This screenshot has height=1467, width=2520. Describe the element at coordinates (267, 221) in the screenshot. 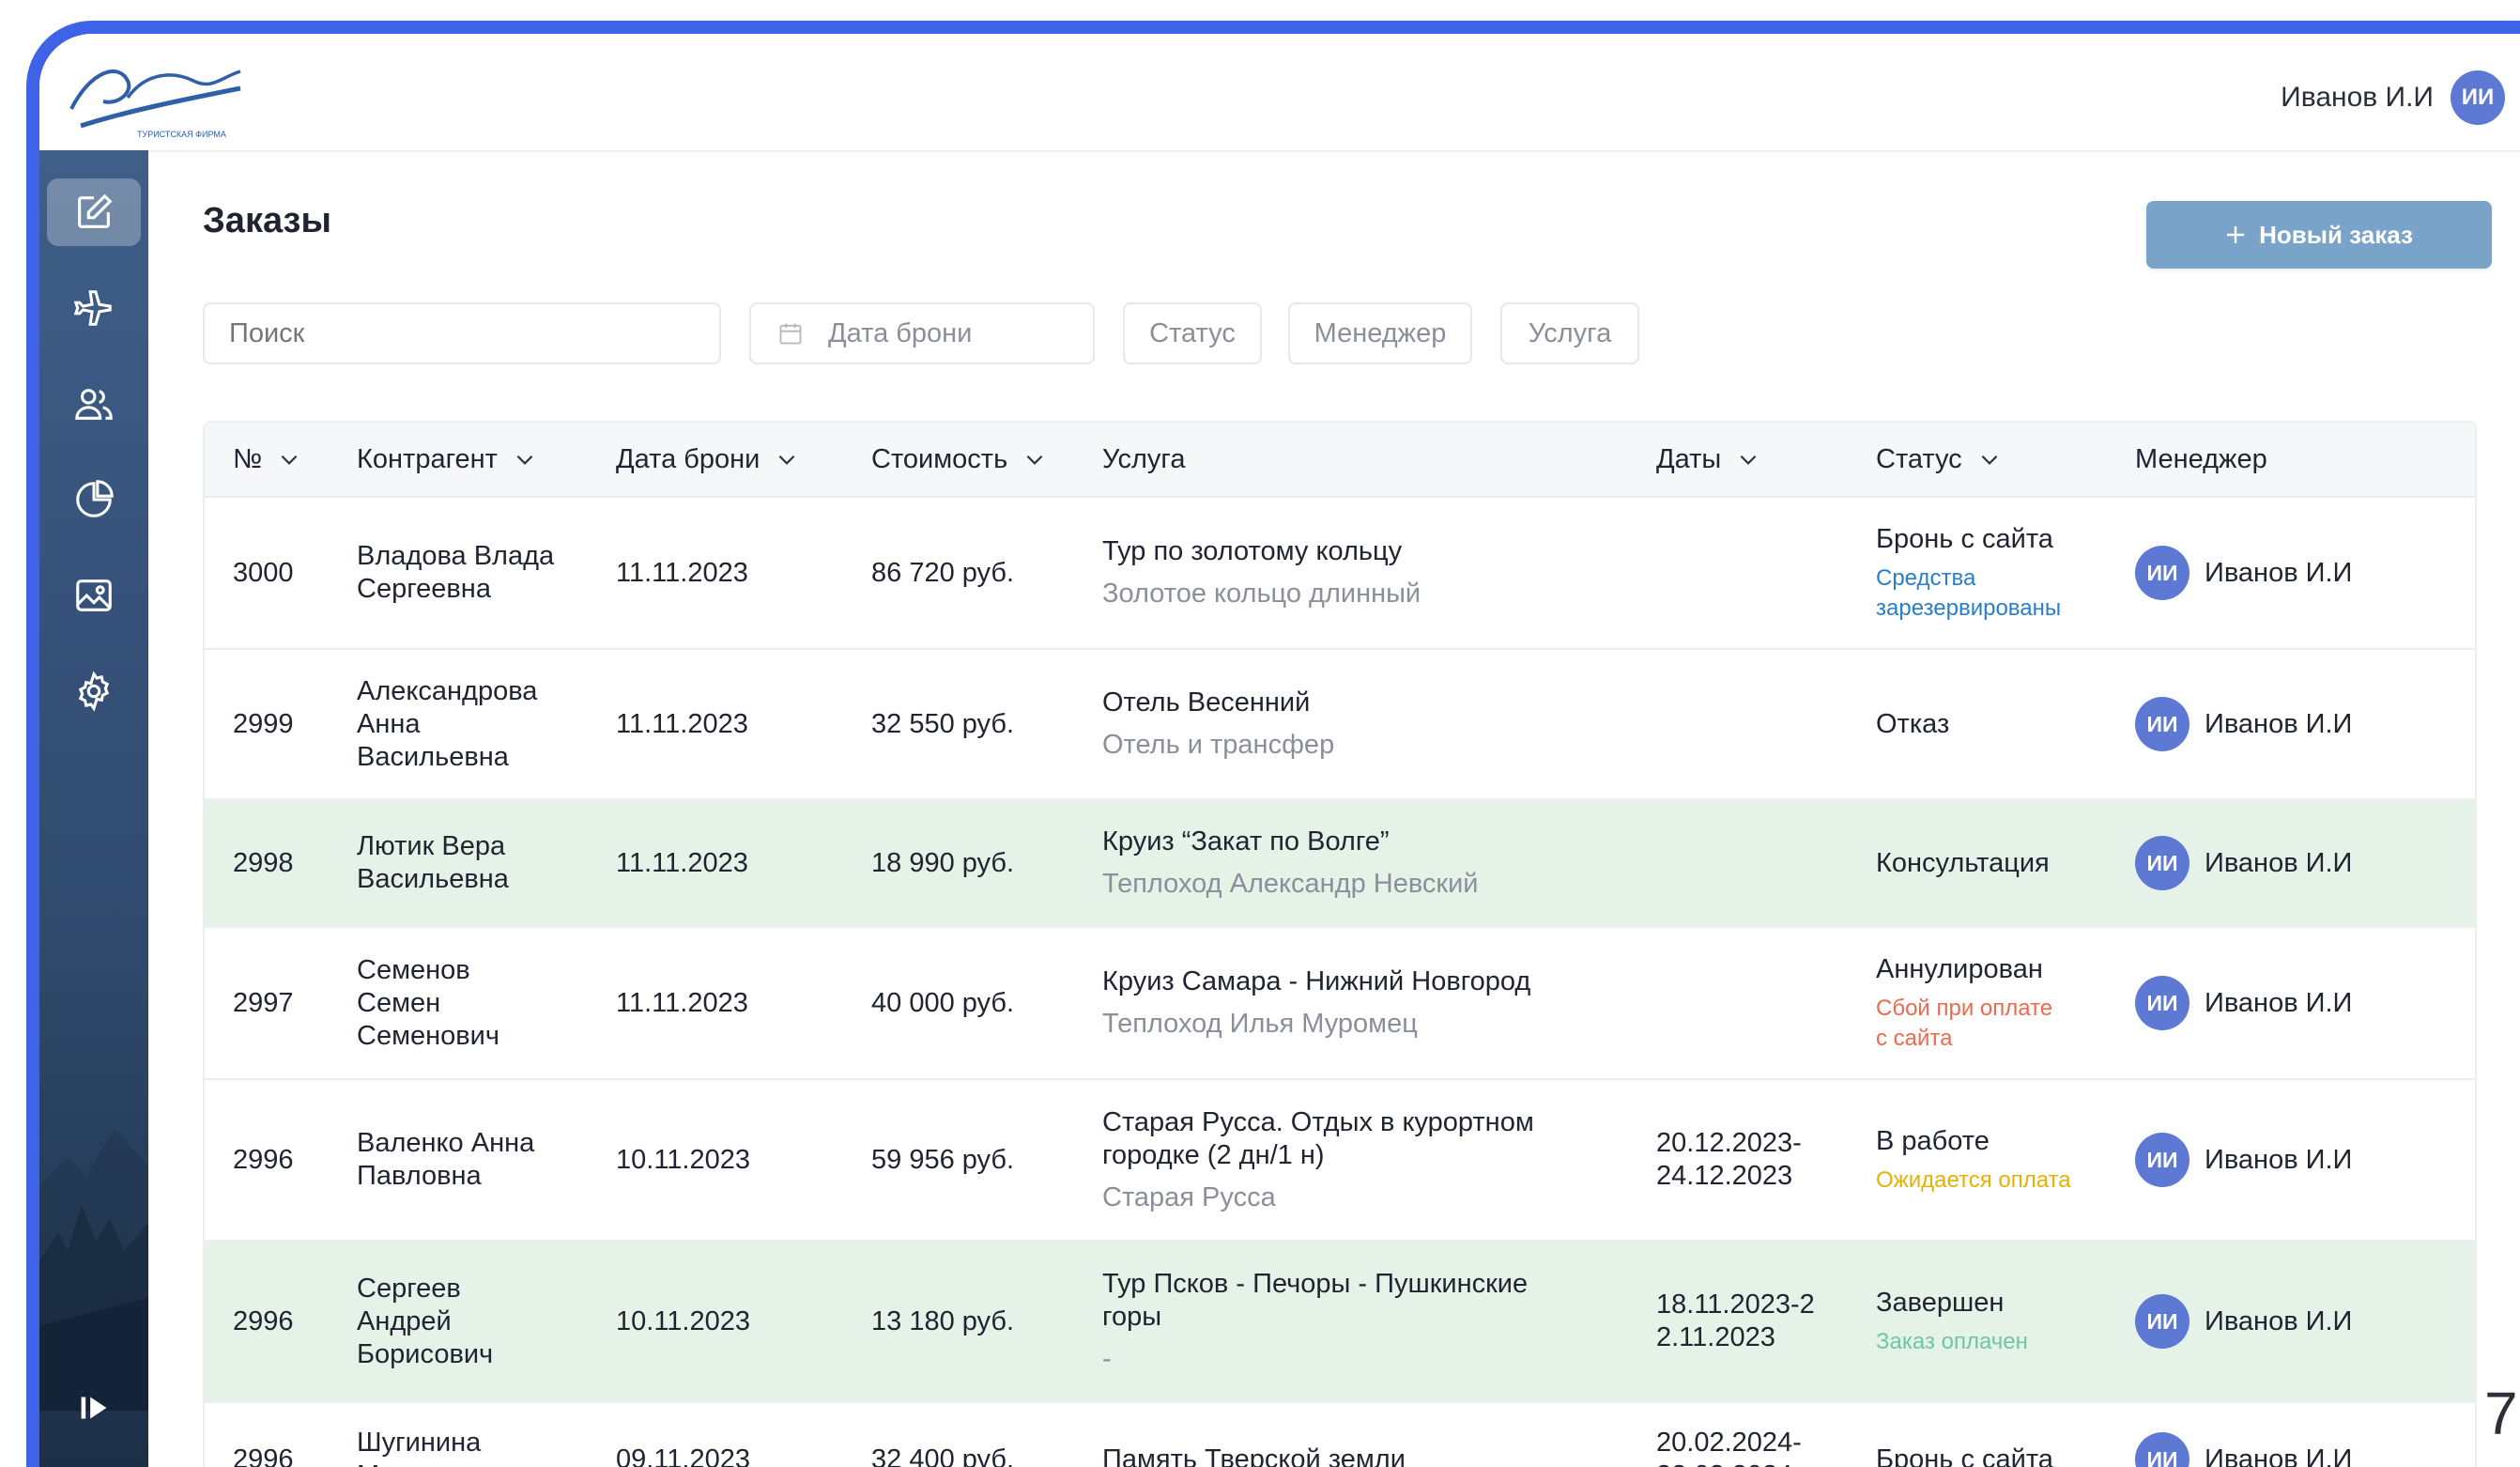

I see `page-title: Заказы` at that location.